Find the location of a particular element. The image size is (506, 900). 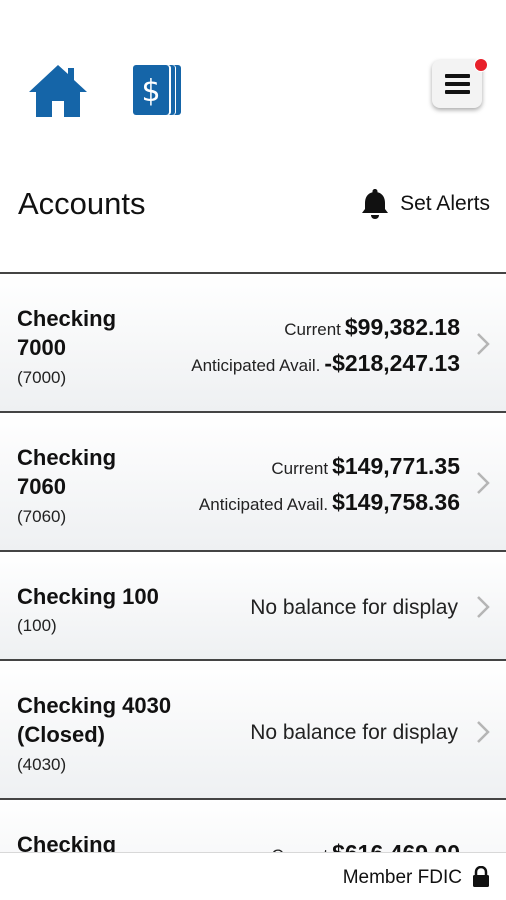

set-alerts-button: Set Alerts is located at coordinates (425, 204).